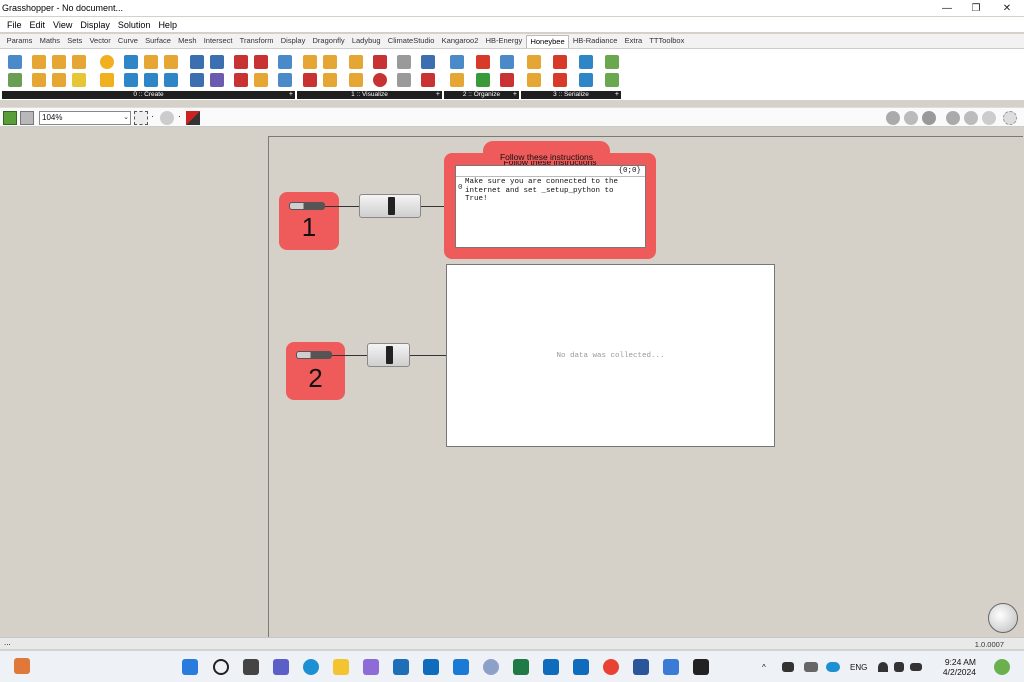 The width and height of the screenshot is (1024, 682). I want to click on tab-params: Params, so click(19, 41).